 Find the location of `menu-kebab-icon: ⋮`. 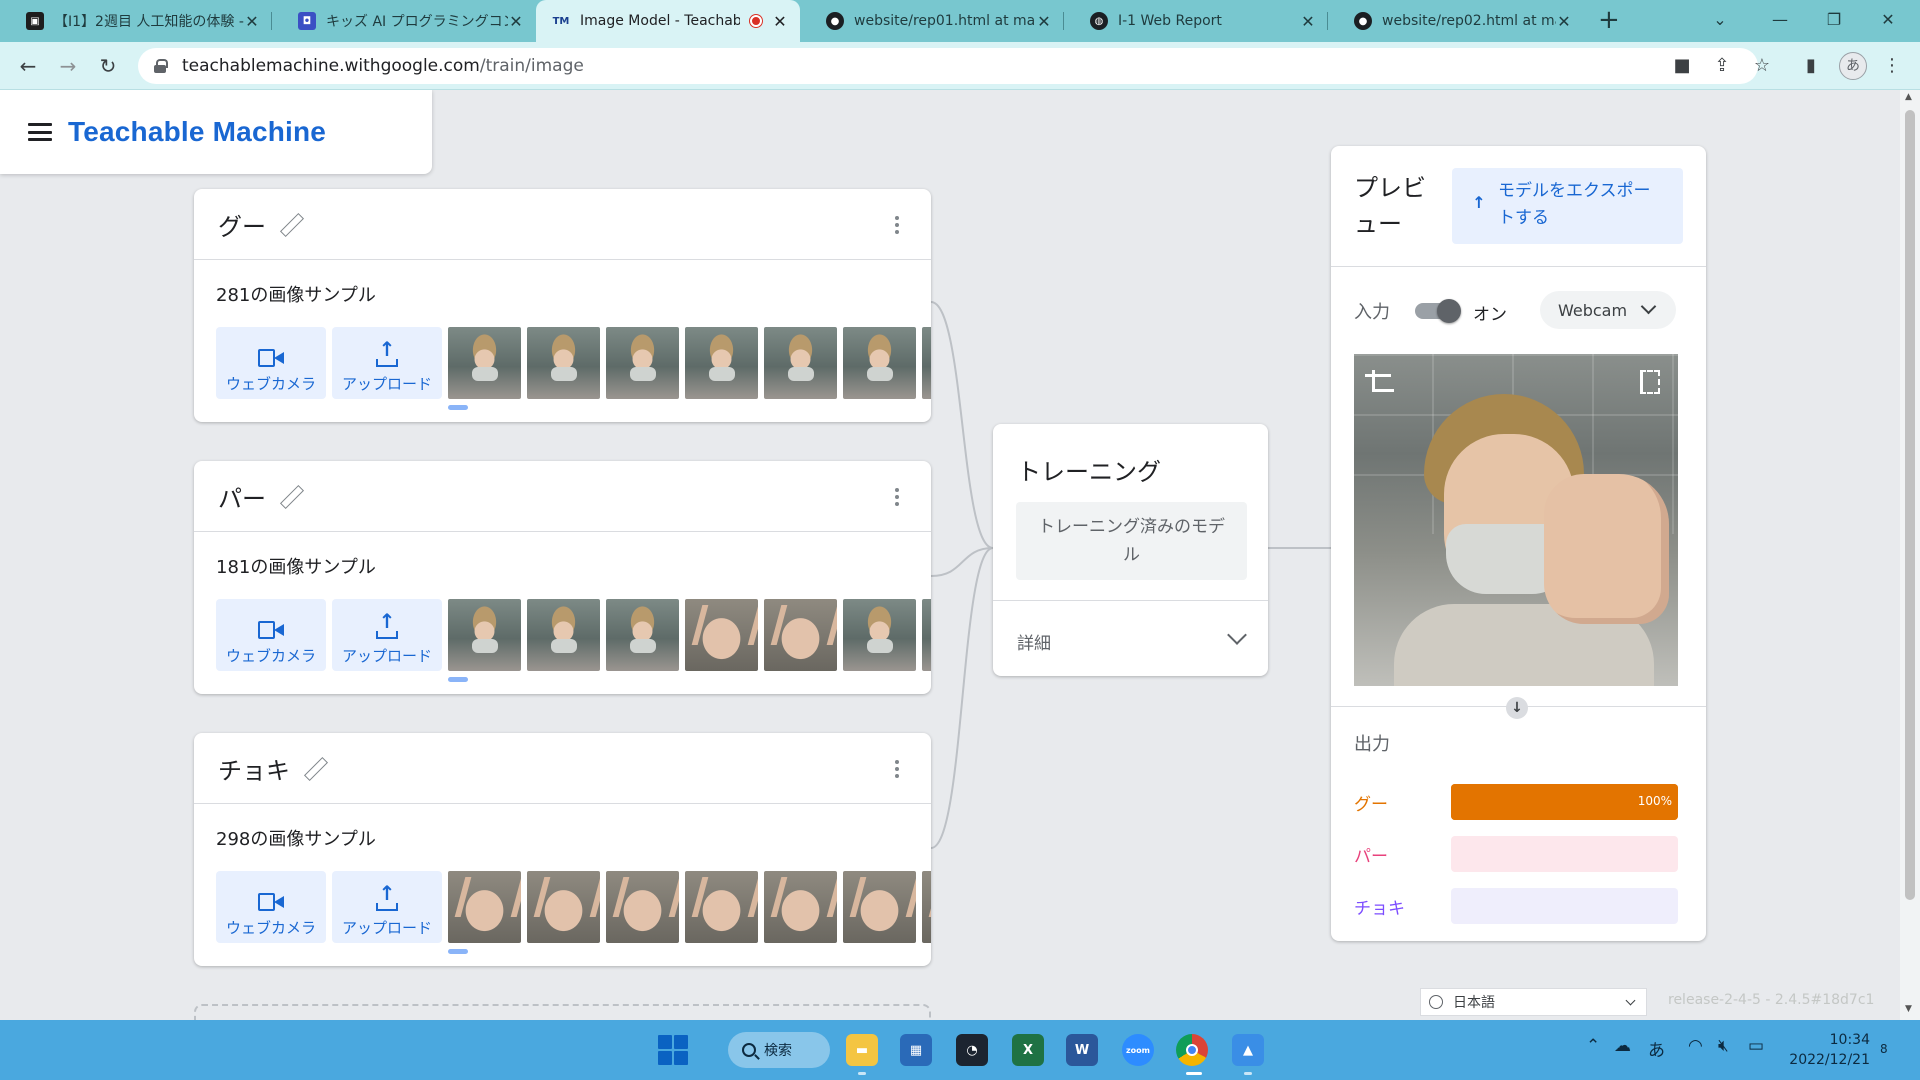

menu-kebab-icon: ⋮ is located at coordinates (1892, 66).